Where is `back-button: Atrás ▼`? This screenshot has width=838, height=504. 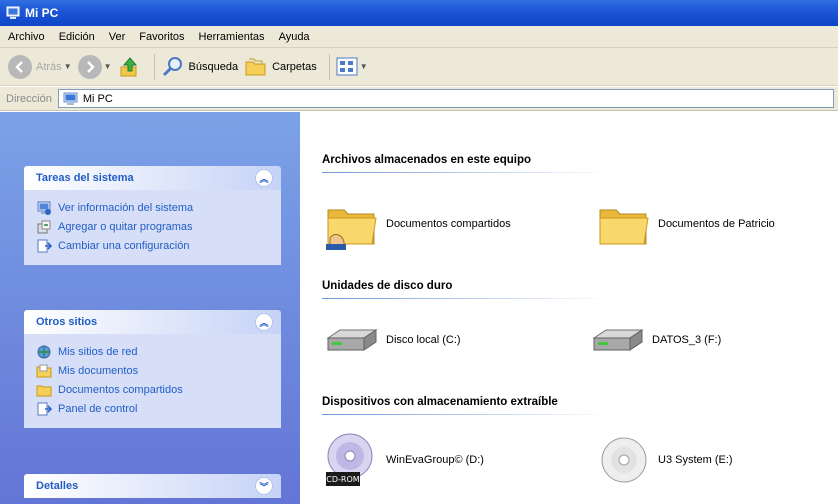 back-button: Atrás ▼ is located at coordinates (40, 67).